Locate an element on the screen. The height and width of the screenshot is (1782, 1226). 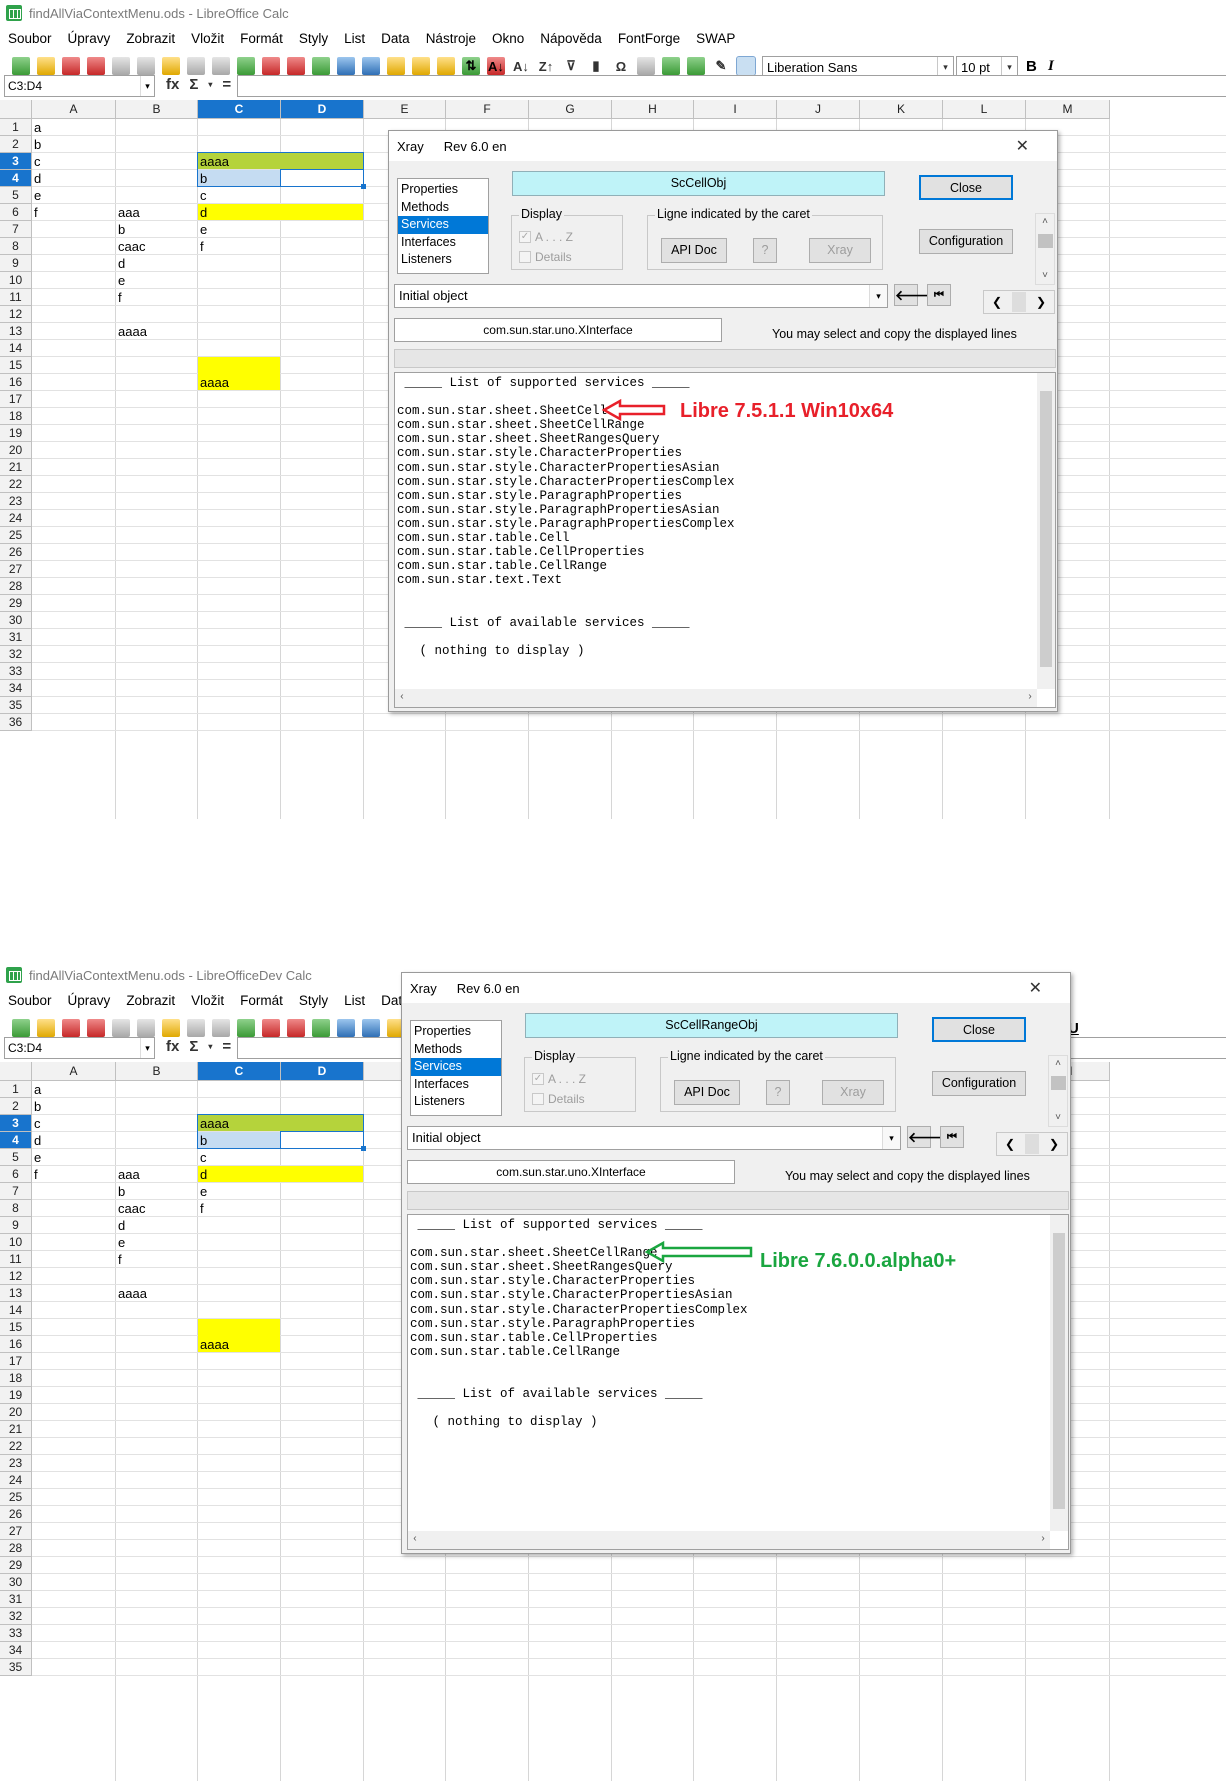
column-header-k: K is located at coordinates (901, 109).